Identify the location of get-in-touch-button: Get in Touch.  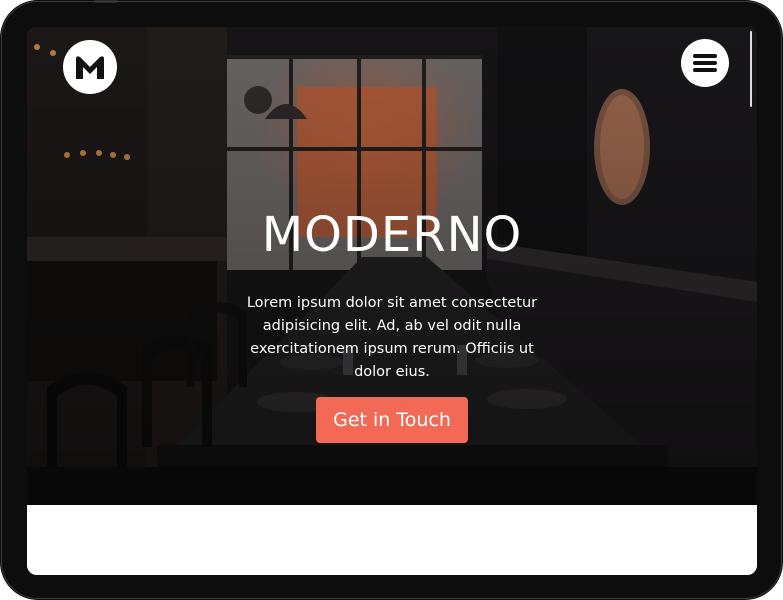
(392, 420).